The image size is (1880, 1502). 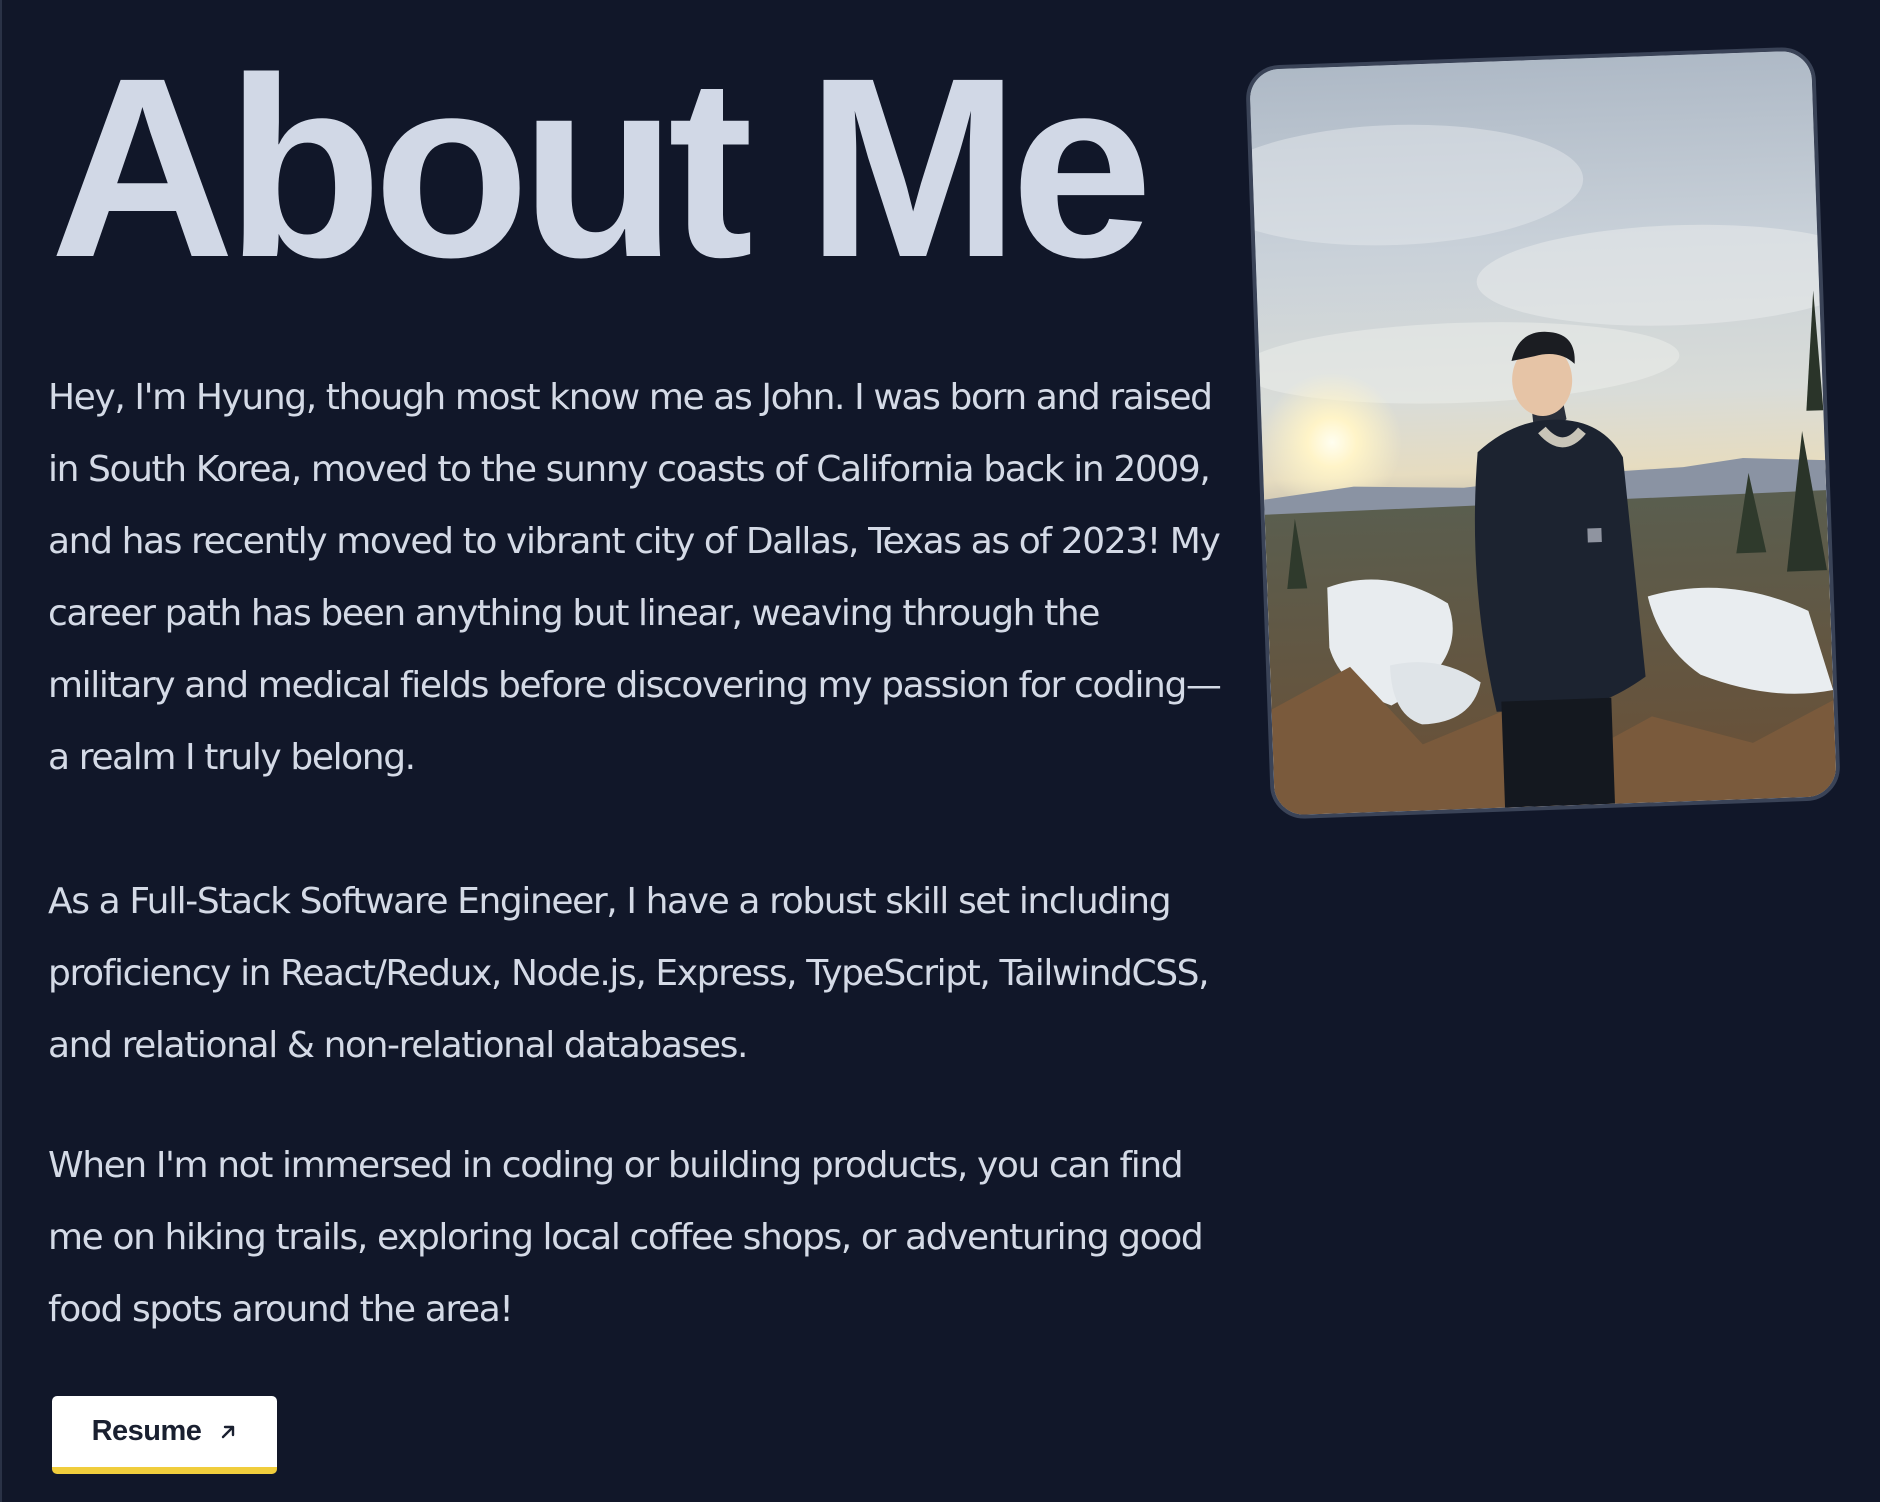 What do you see at coordinates (1, 751) in the screenshot?
I see `page-left-border` at bounding box center [1, 751].